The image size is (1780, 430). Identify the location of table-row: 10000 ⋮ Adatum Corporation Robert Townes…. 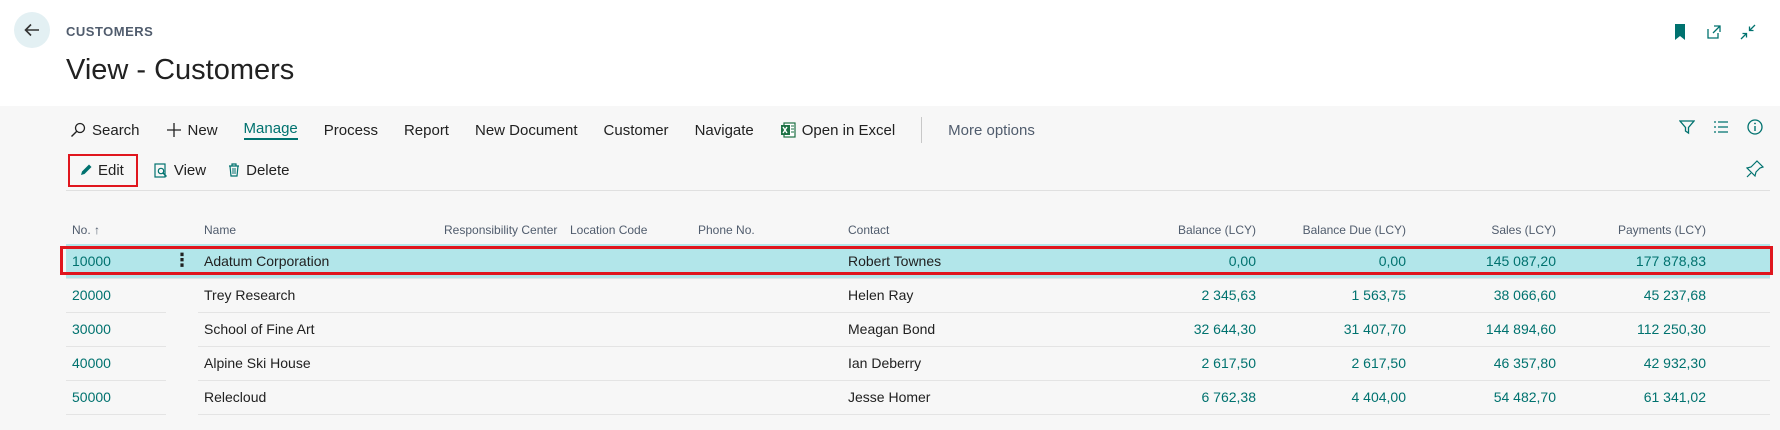
(918, 261).